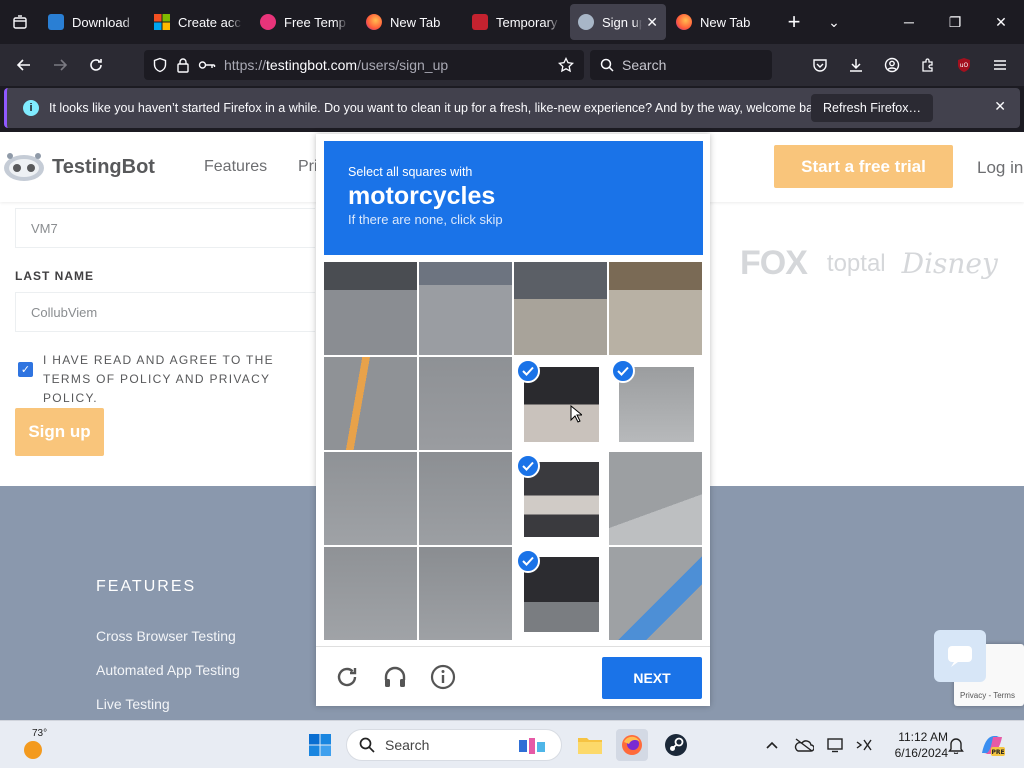 Image resolution: width=1024 pixels, height=768 pixels. I want to click on downloads-icon, so click(856, 65).